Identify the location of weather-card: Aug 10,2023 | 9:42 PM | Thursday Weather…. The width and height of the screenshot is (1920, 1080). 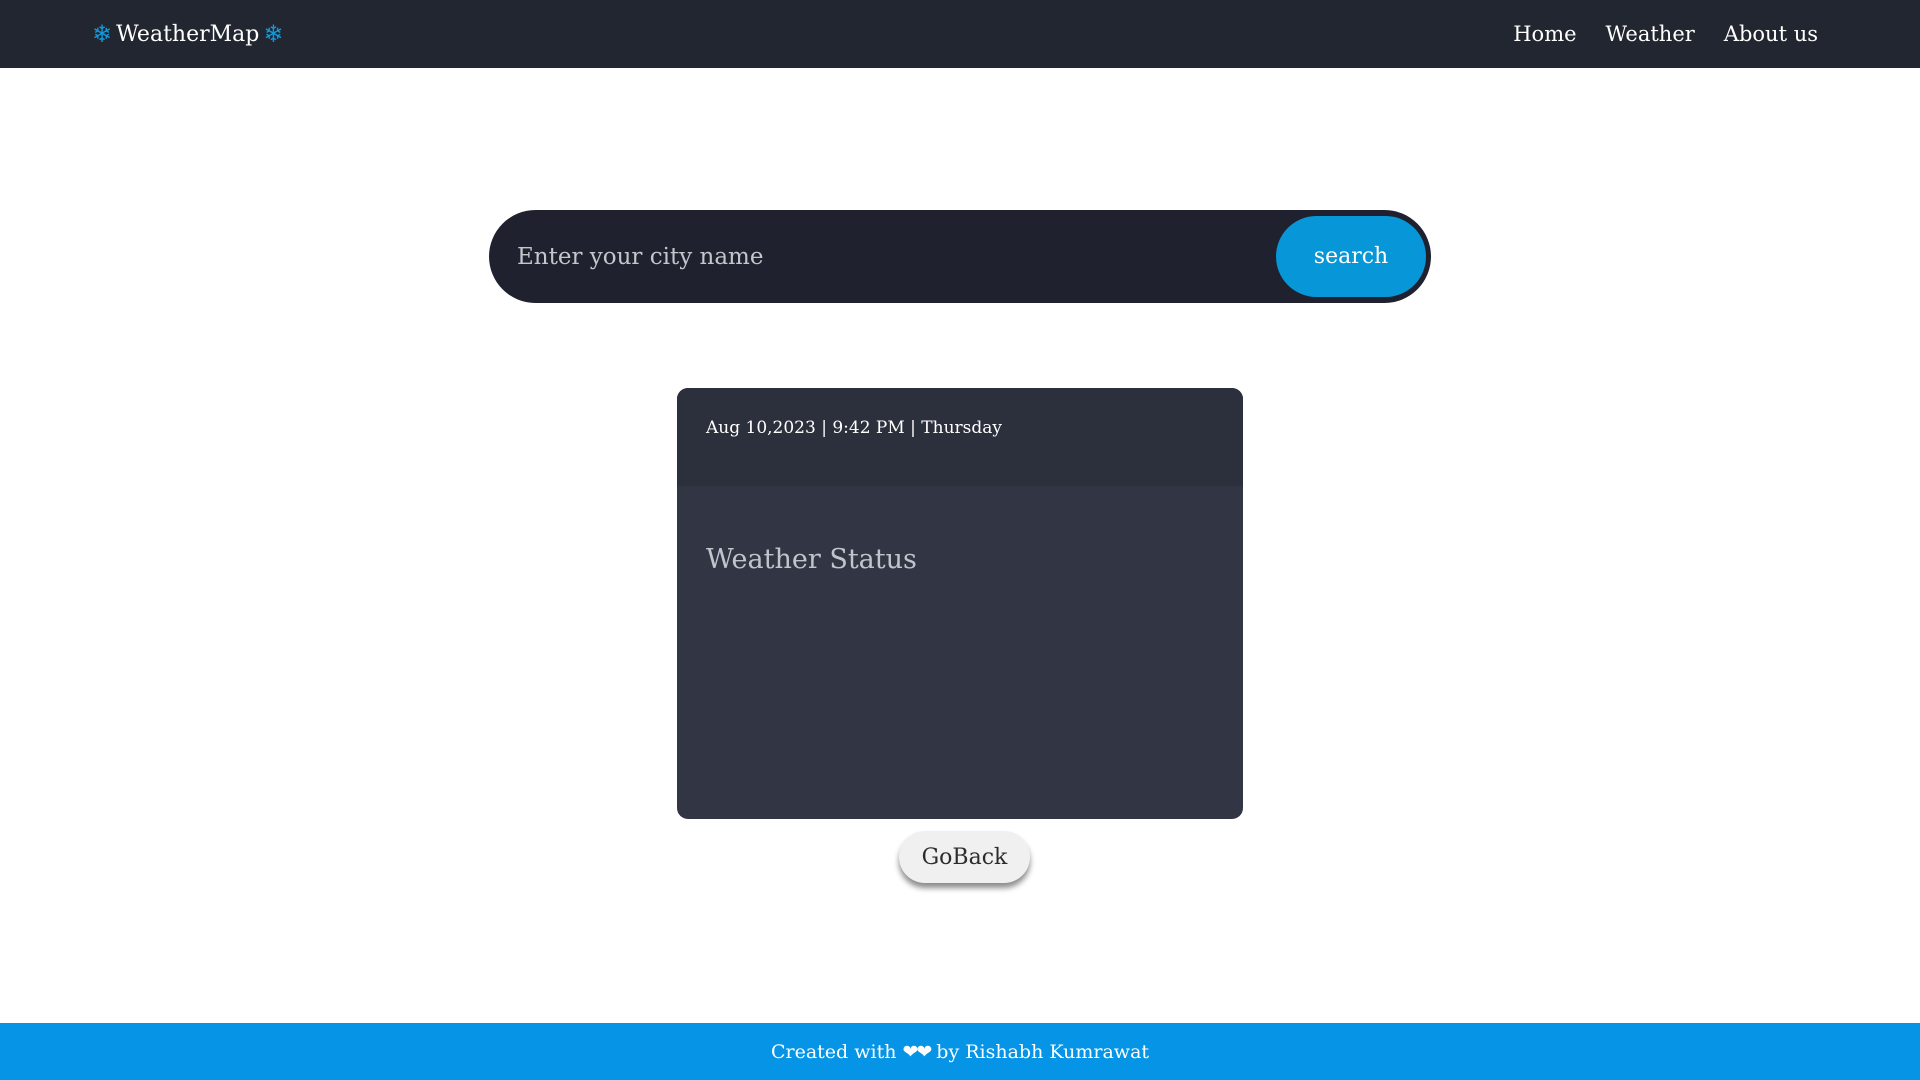
(960, 603).